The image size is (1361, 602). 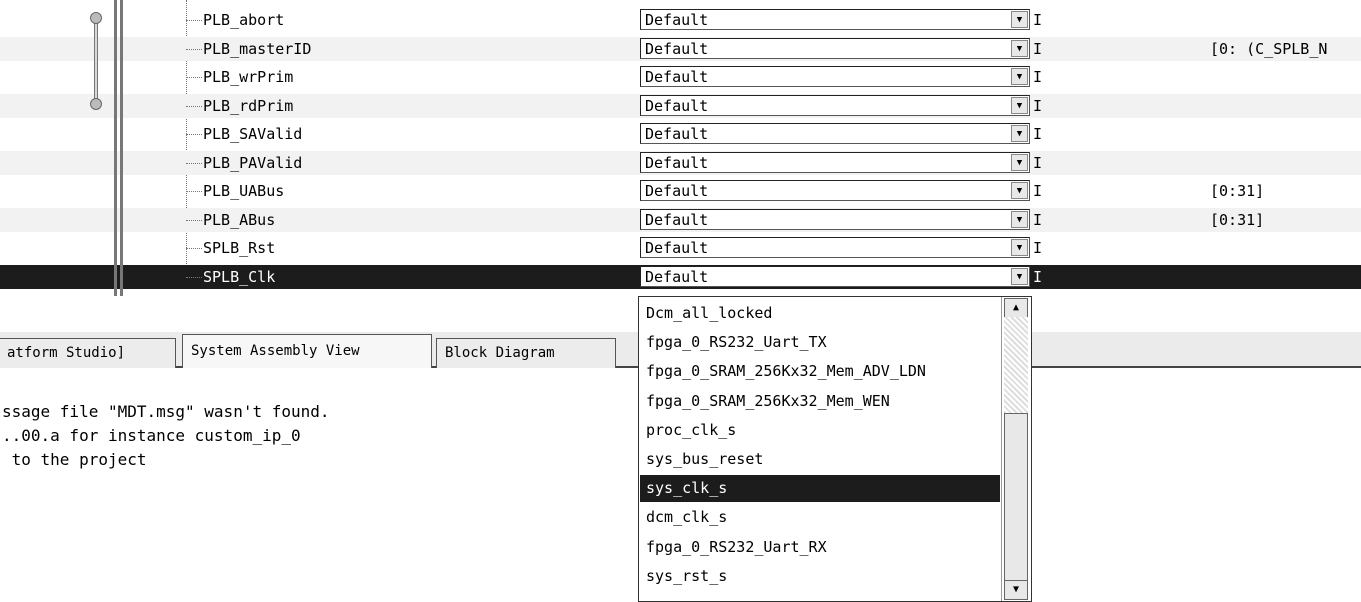 I want to click on tab-label: atform Studio], so click(x=66, y=353).